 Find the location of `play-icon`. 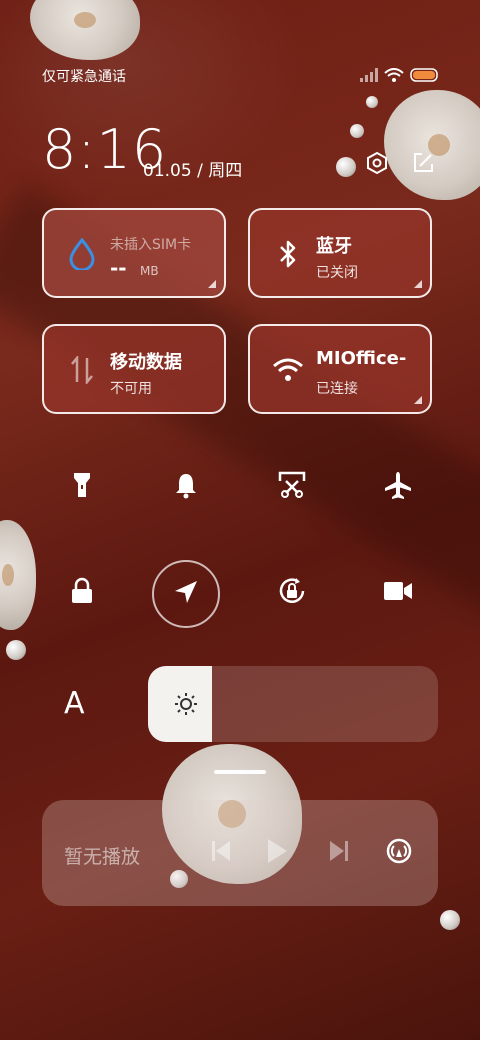

play-icon is located at coordinates (277, 853).